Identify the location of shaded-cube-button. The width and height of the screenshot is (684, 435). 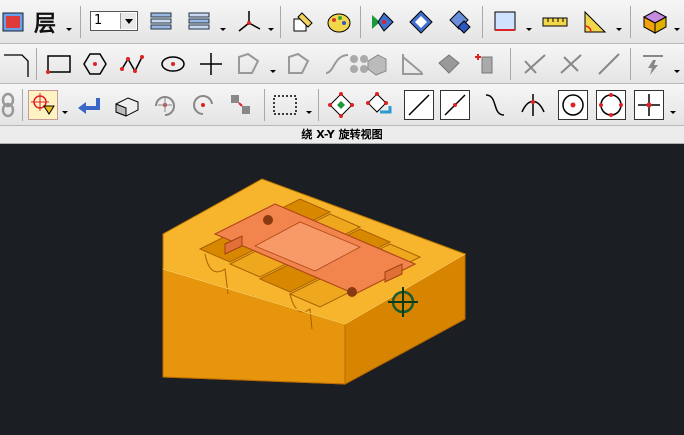
(655, 22).